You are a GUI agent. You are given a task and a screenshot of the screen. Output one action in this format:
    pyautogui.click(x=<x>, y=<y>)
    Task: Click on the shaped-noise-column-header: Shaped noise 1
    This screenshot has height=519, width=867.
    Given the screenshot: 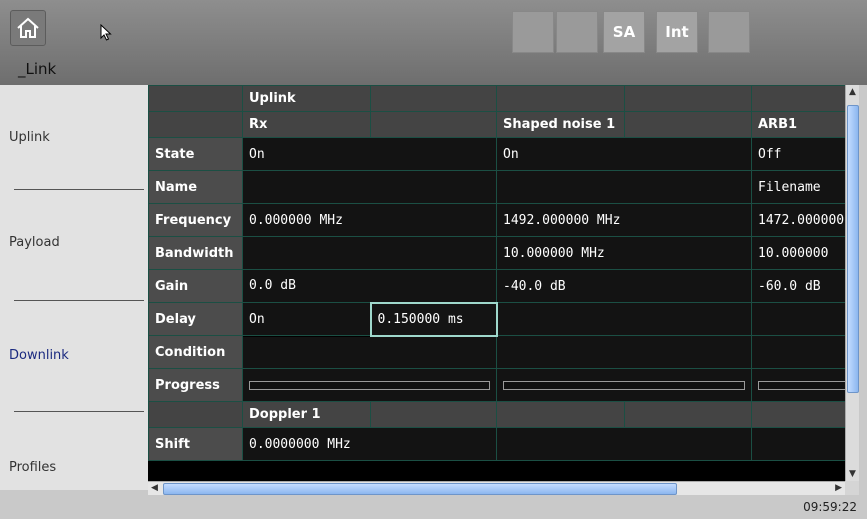 What is the action you would take?
    pyautogui.click(x=560, y=124)
    